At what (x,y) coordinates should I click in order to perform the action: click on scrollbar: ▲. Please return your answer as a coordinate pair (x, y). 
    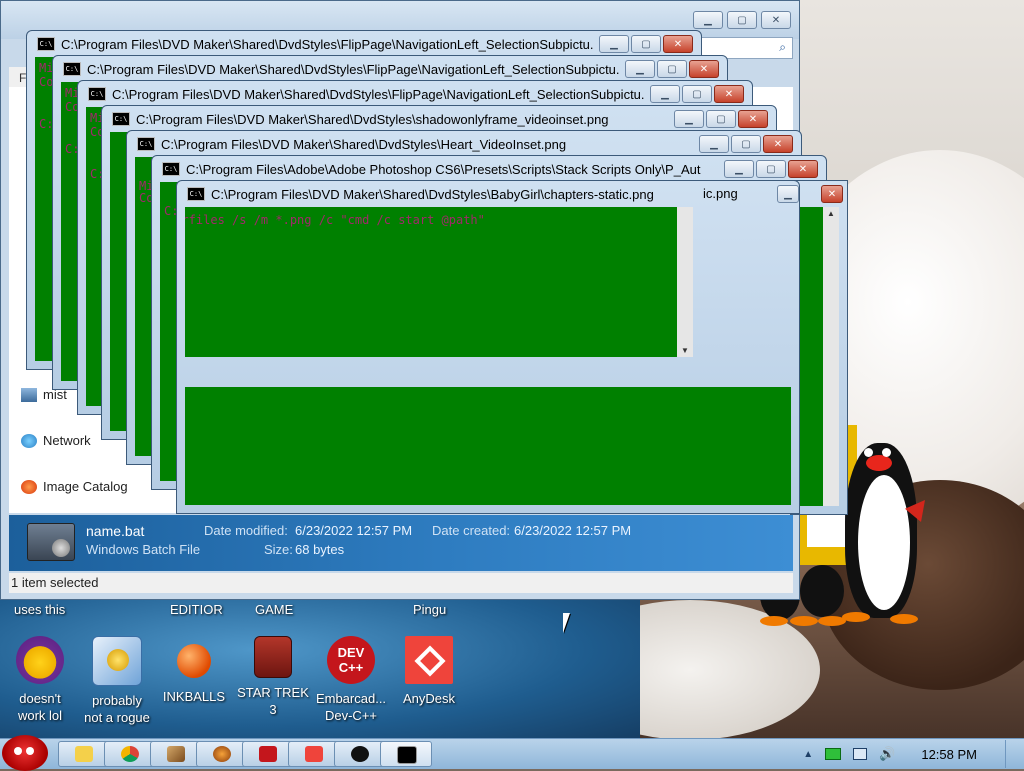
    Looking at the image, I should click on (831, 356).